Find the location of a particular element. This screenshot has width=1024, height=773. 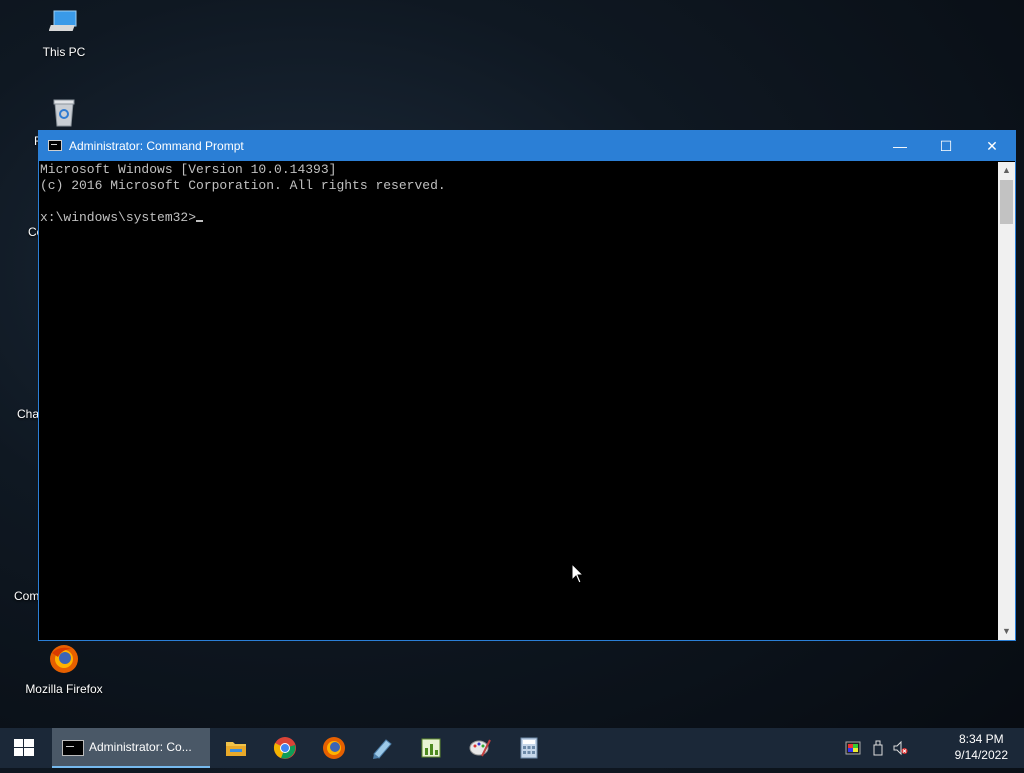

scroll-up-arrow-icon: ▲ is located at coordinates (1006, 170).